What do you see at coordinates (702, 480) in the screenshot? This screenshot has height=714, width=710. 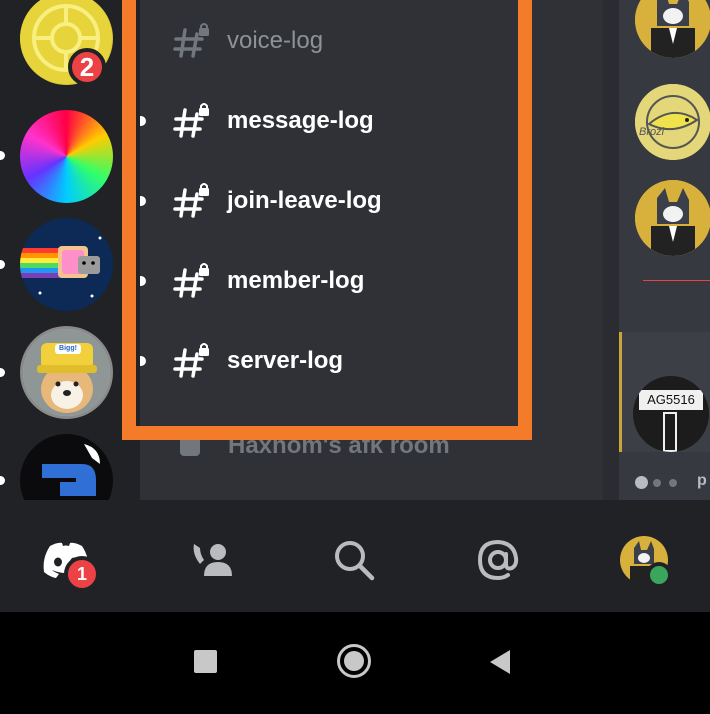 I see `preview-text: p` at bounding box center [702, 480].